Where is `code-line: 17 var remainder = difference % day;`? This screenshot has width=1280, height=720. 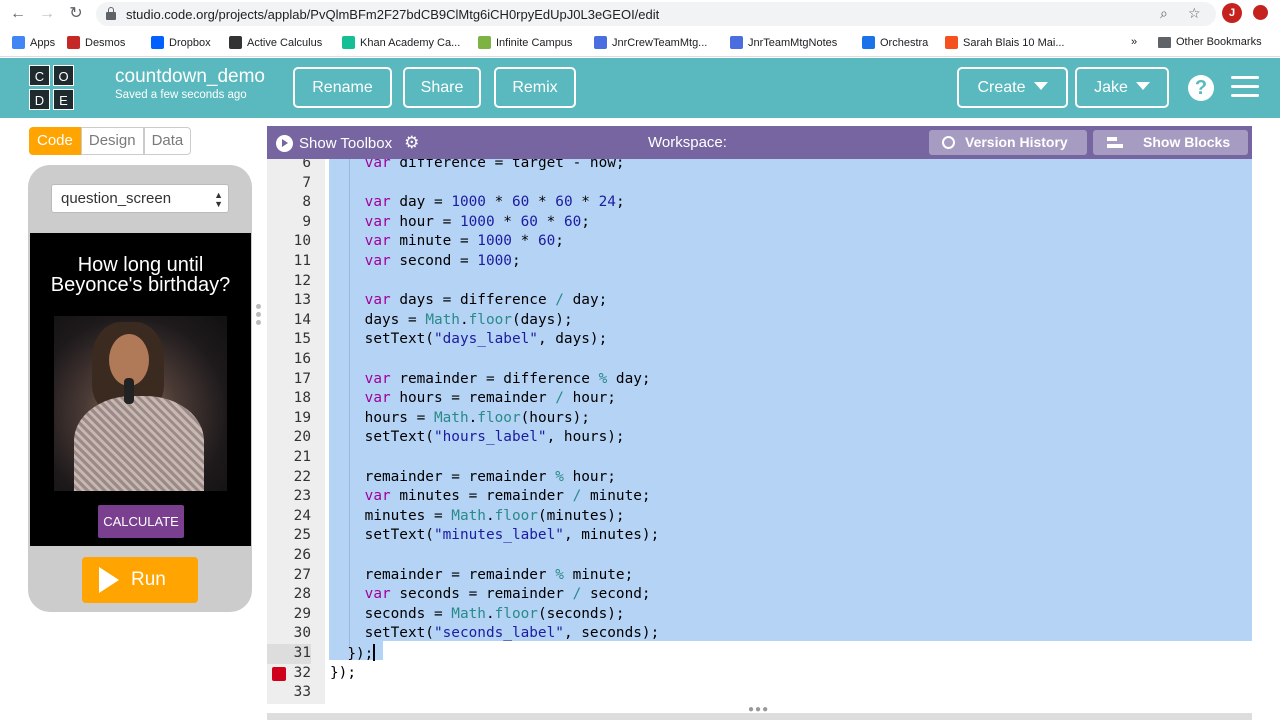 code-line: 17 var remainder = difference % day; is located at coordinates (759, 380).